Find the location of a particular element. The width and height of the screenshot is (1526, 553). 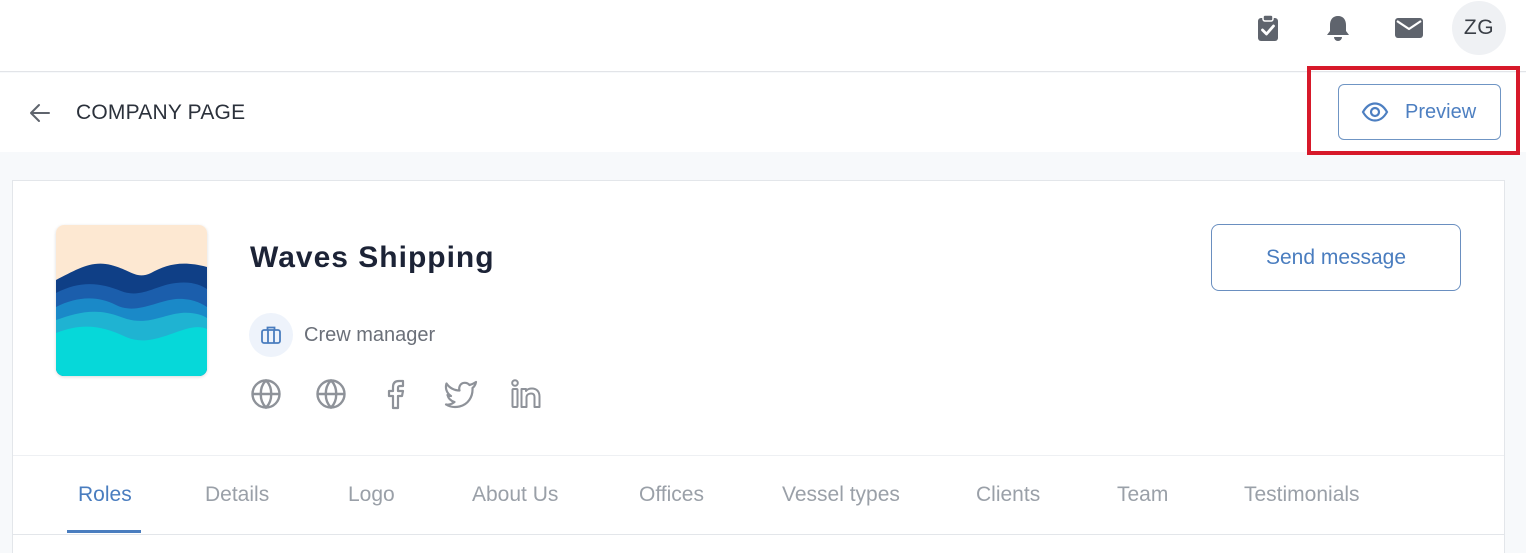

arrow-left-icon is located at coordinates (40, 113).